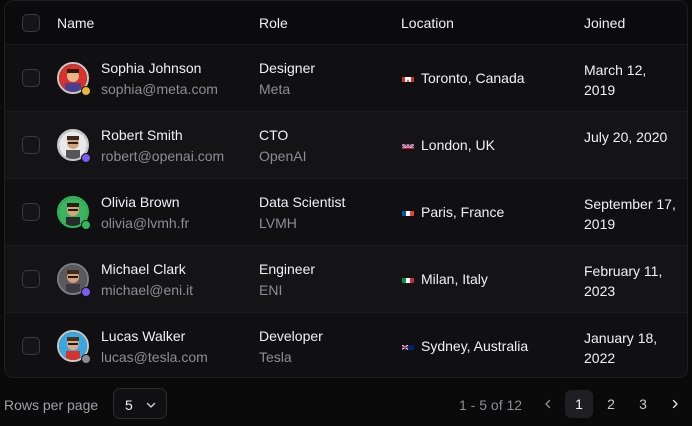  Describe the element at coordinates (615, 80) in the screenshot. I see `joined-date: March 12, 2019` at that location.